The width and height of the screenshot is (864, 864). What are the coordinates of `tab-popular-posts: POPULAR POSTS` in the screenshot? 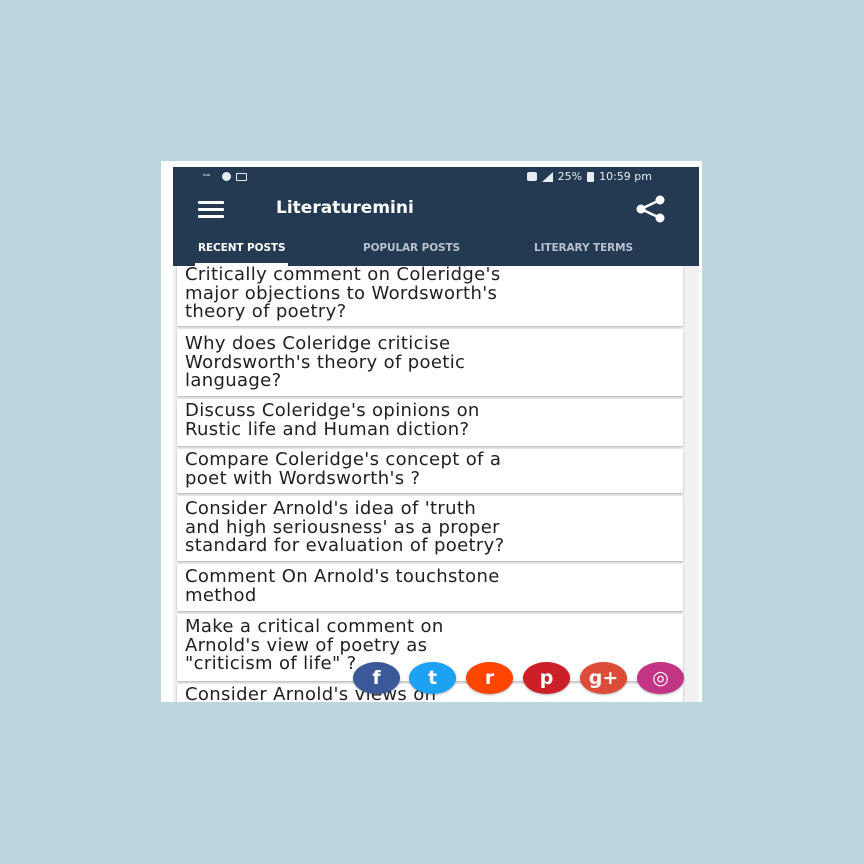 It's located at (411, 249).